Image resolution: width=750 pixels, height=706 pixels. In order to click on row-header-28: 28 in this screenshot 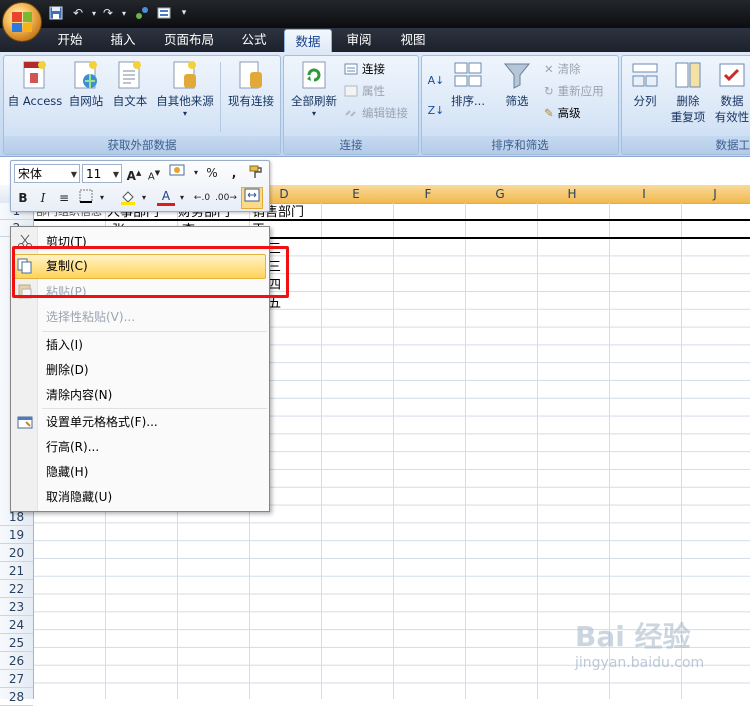, I will do `click(16, 697)`.